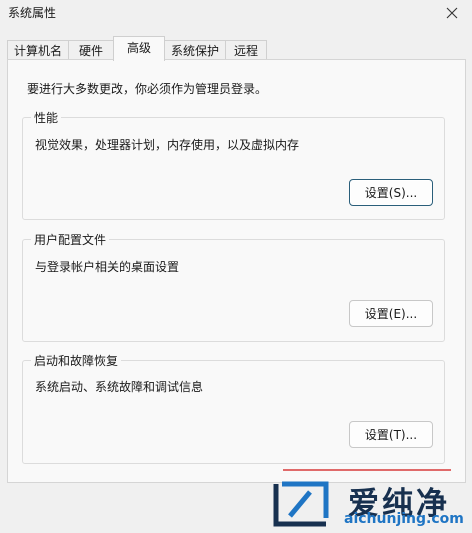  What do you see at coordinates (167, 145) in the screenshot?
I see `performance-desc: 视觉效果，处理器计划，内存使用，以及虚拟内存` at bounding box center [167, 145].